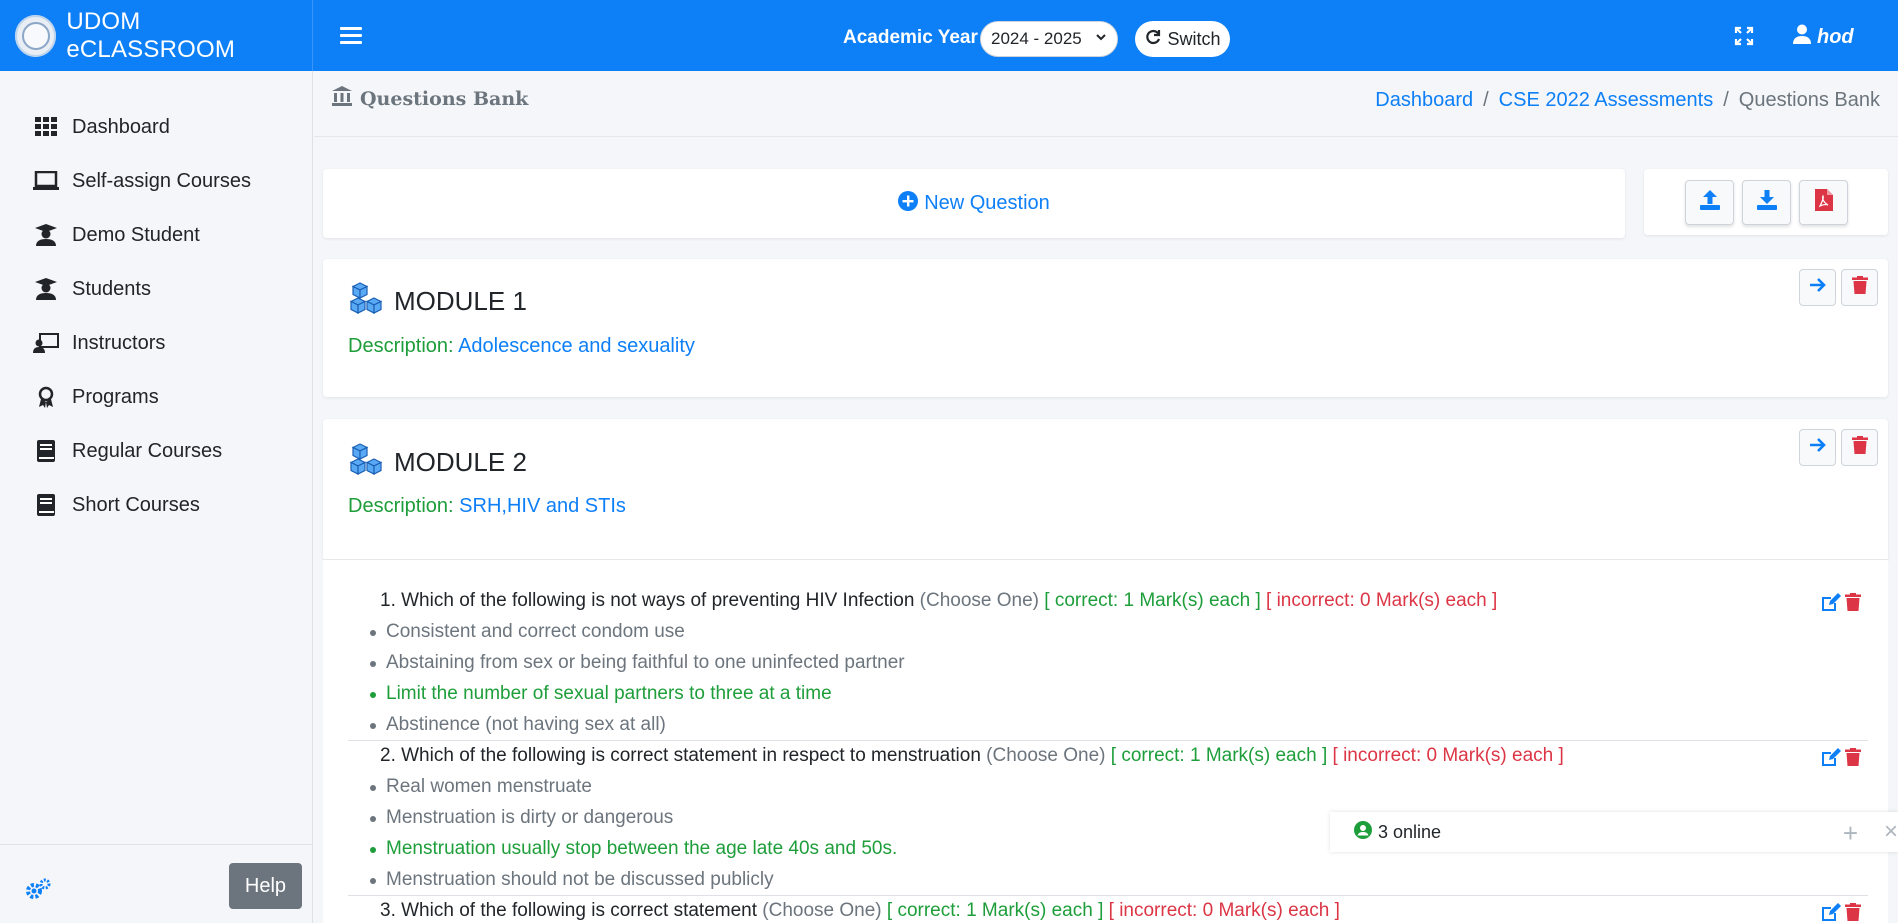 Image resolution: width=1898 pixels, height=923 pixels. I want to click on sidebar-footer: Help, so click(156, 883).